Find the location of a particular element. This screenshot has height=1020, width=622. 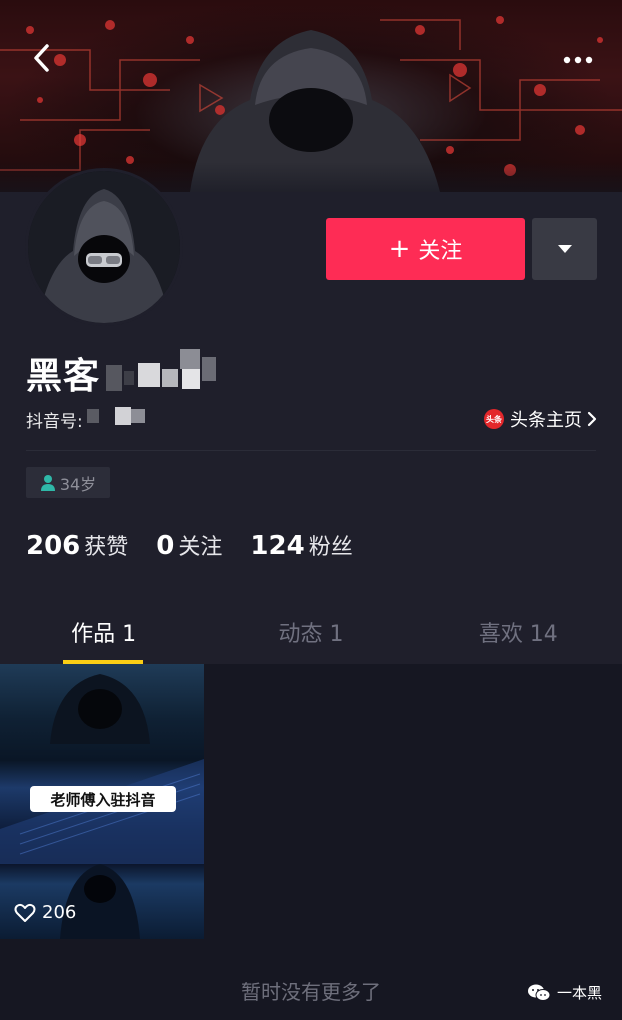

watermark-text: 一本黑 is located at coordinates (579, 993).